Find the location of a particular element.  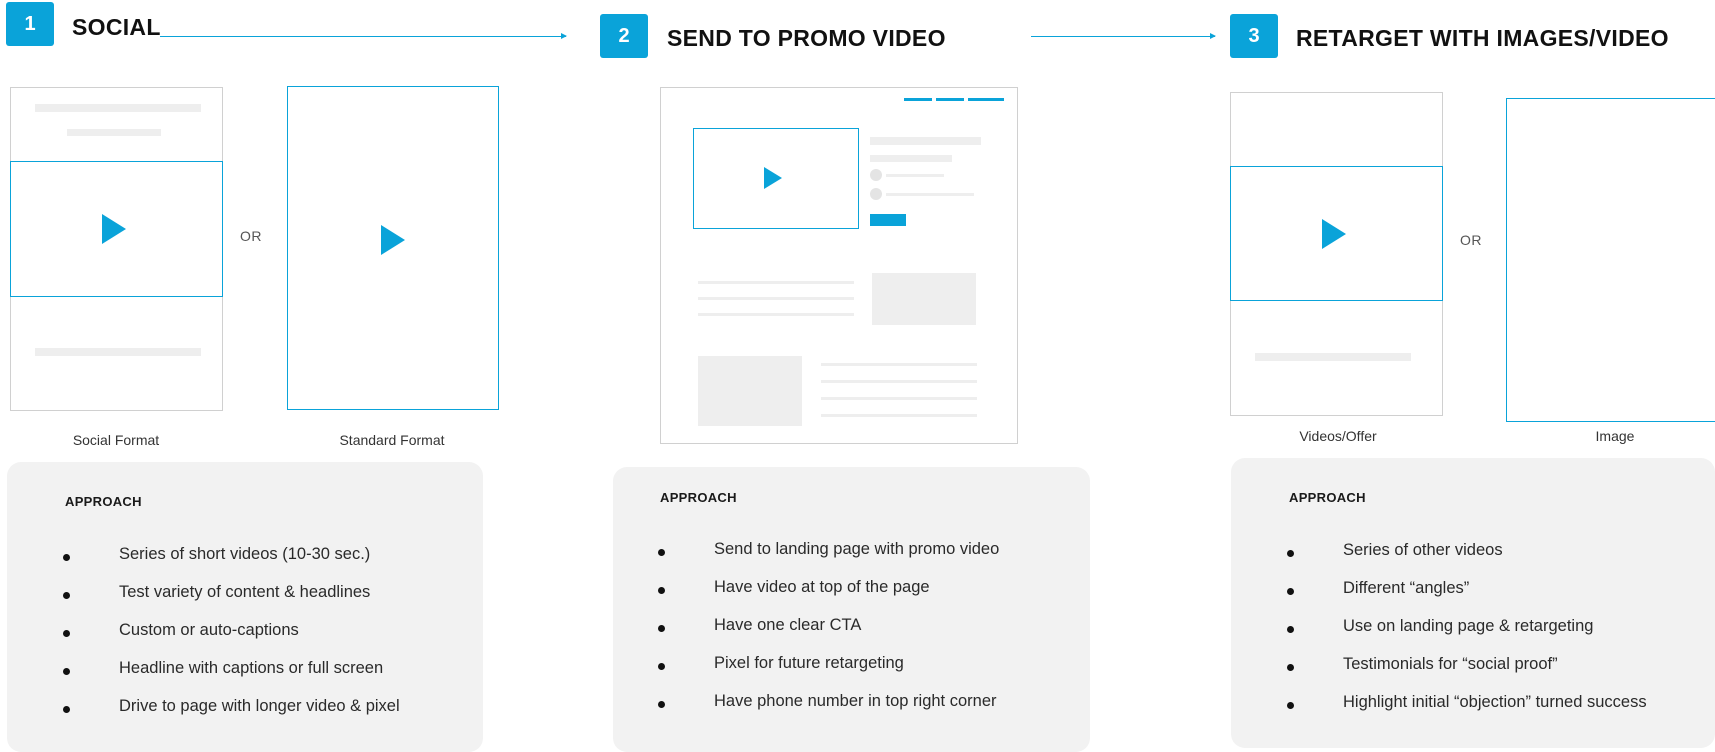

step-2-badge: 2 is located at coordinates (624, 36).